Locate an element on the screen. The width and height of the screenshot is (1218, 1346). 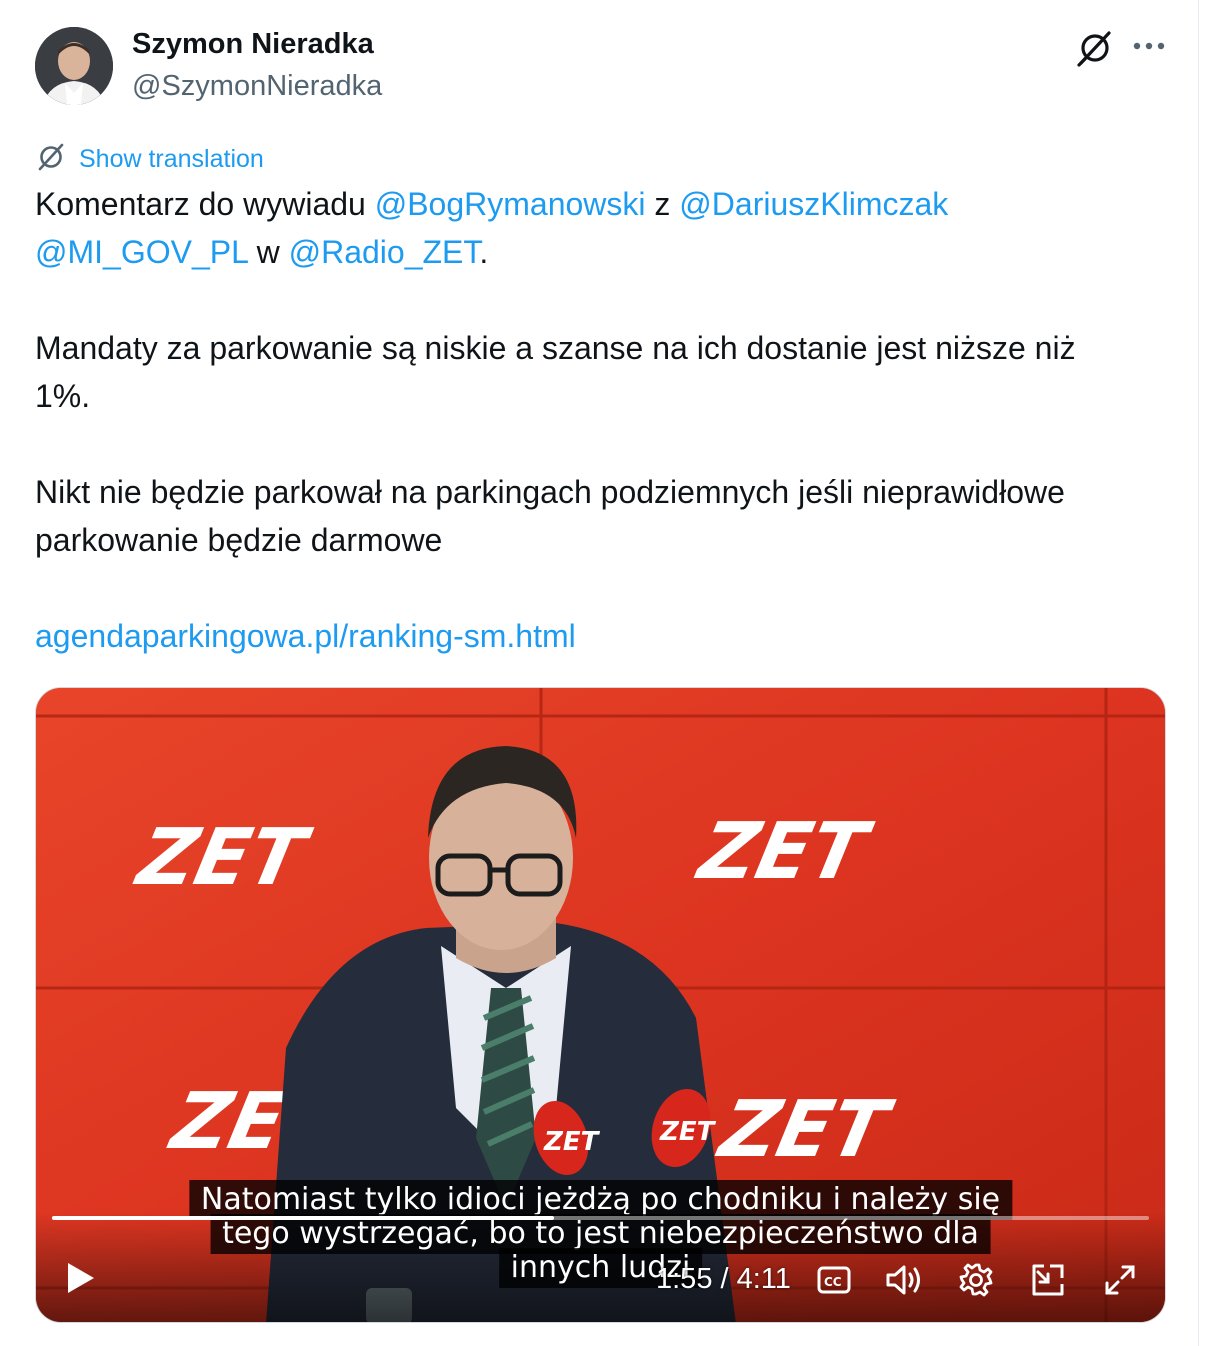
text-fragment: Komentarz do wywiadu is located at coordinates (205, 204).